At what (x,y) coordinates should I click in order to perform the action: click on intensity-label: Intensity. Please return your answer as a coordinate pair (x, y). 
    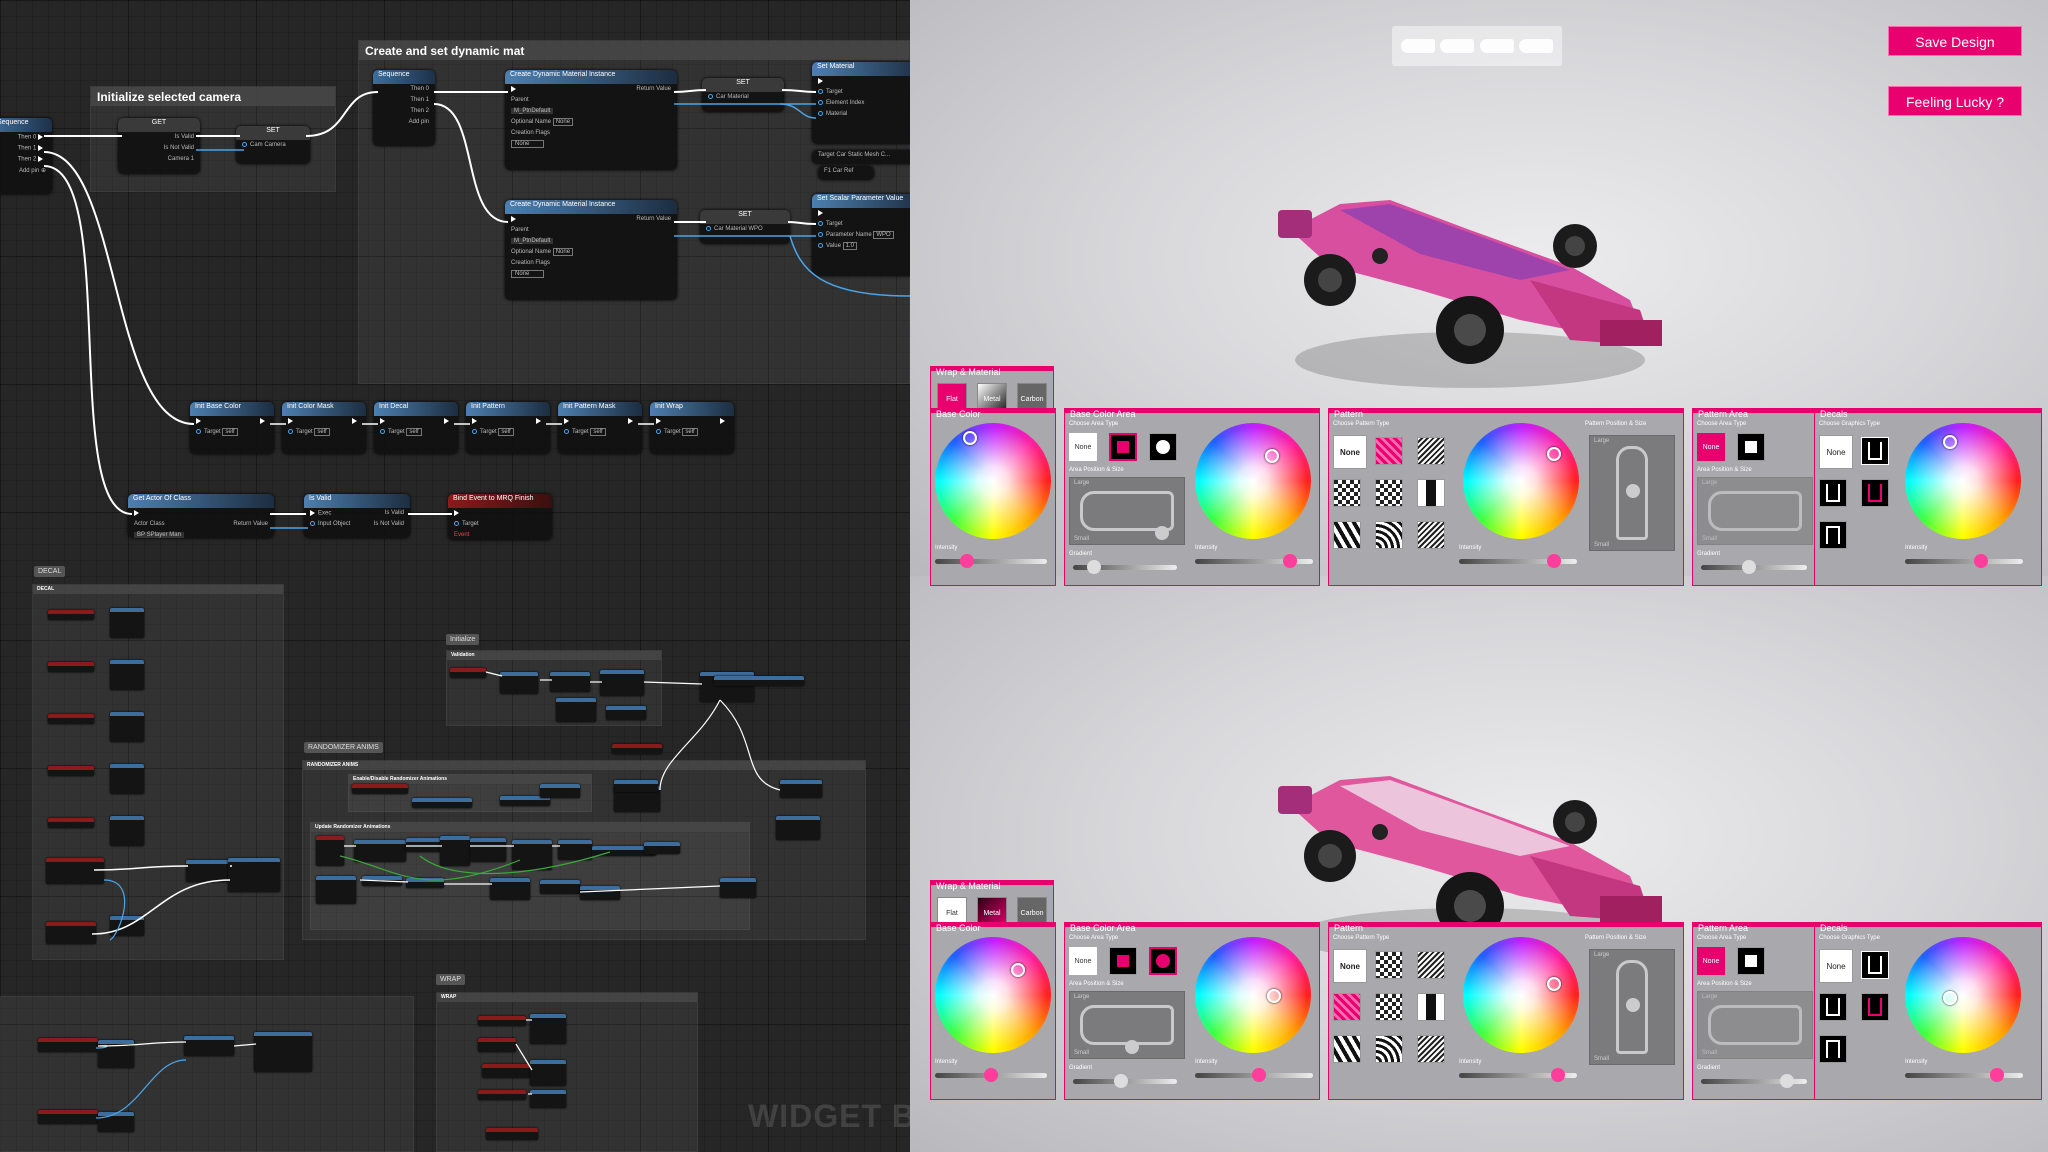
    Looking at the image, I should click on (1470, 1062).